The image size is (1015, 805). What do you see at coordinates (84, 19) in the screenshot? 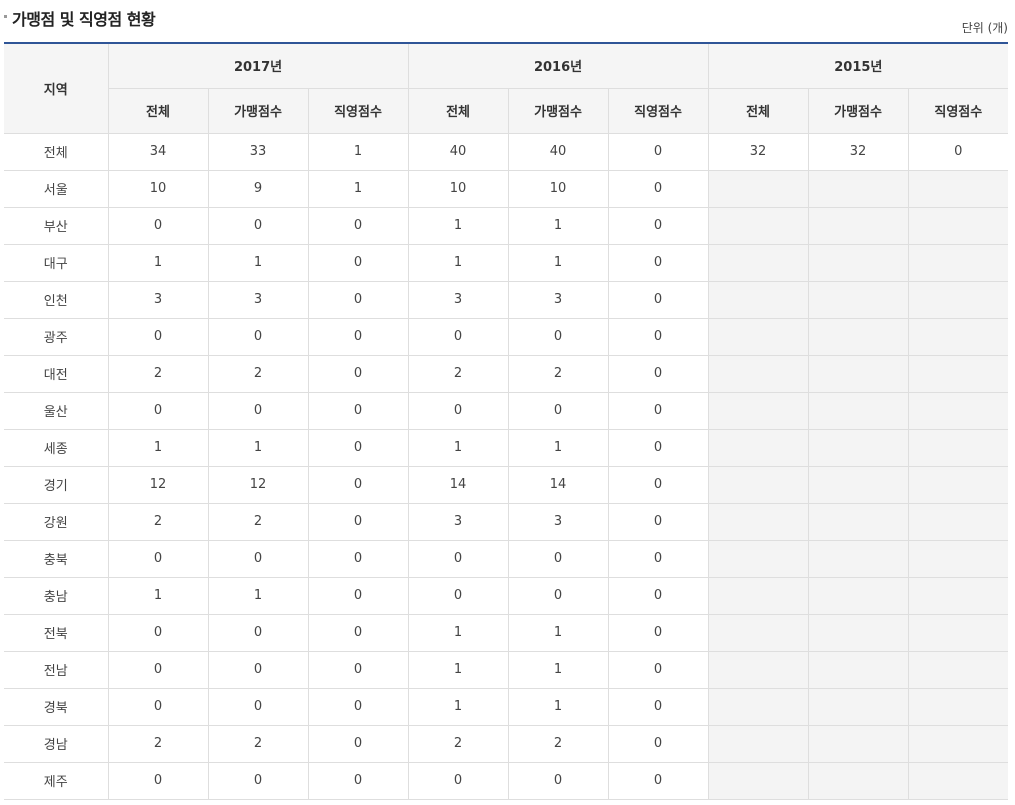
I see `section-title: 가맹점 및 직영점 현황` at bounding box center [84, 19].